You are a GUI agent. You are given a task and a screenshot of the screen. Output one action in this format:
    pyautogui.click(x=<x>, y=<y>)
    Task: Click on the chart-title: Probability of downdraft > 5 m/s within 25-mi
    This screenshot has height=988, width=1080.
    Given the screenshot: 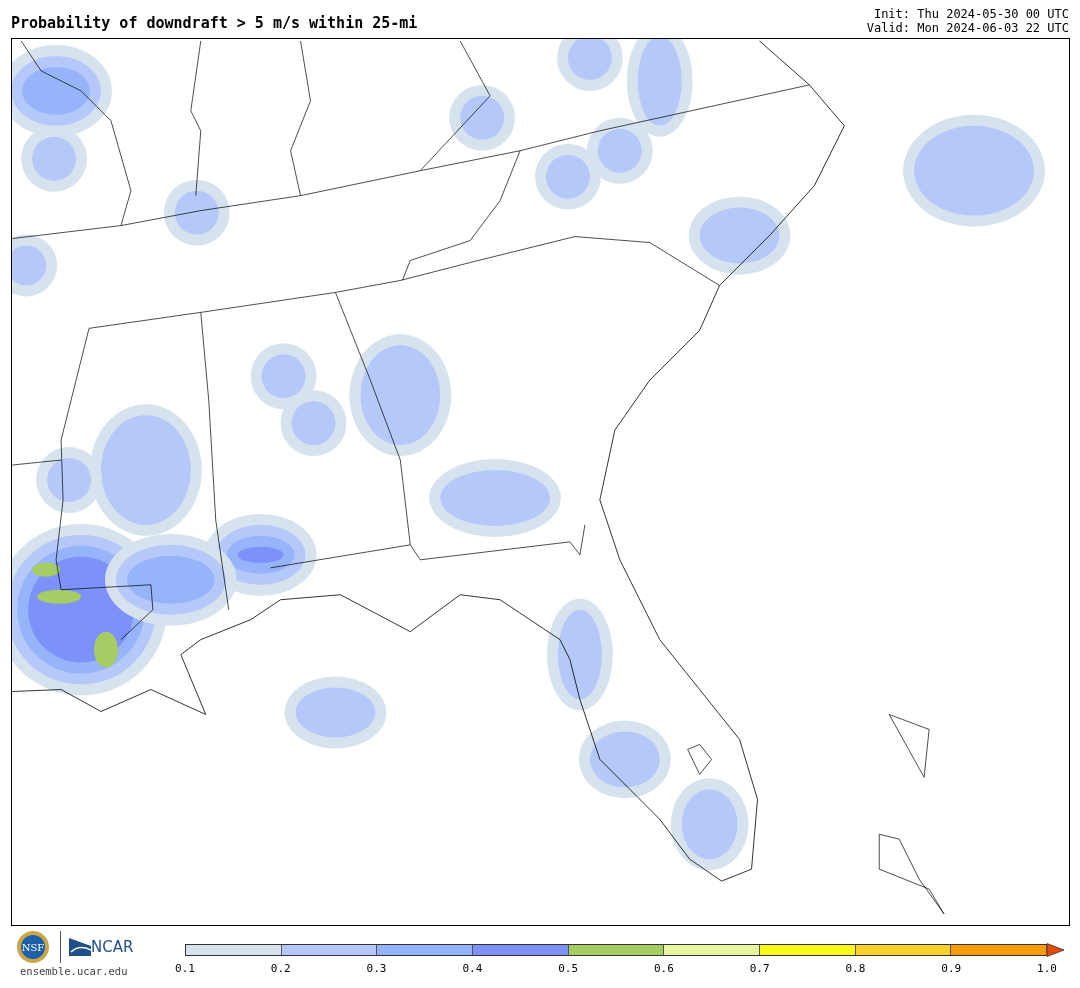 What is the action you would take?
    pyautogui.click(x=214, y=24)
    